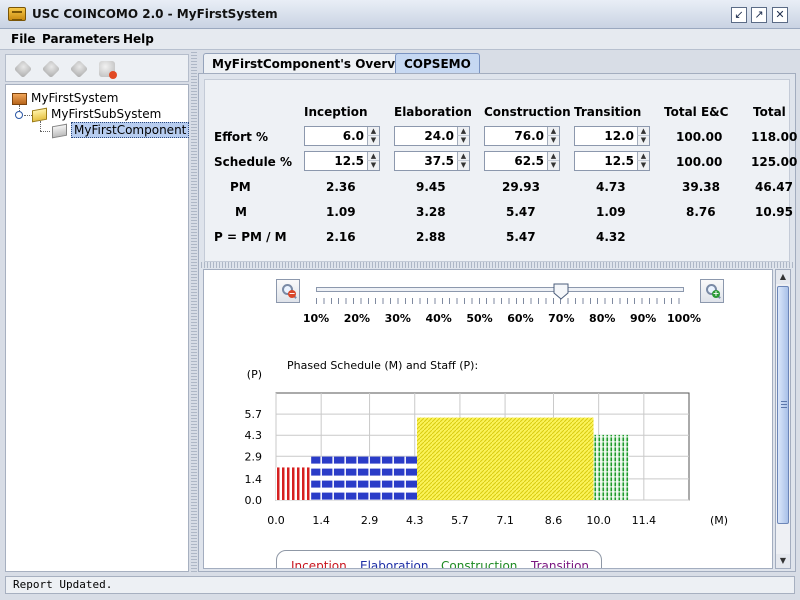 The height and width of the screenshot is (600, 800). What do you see at coordinates (121, 130) in the screenshot?
I see `tree-item-component: MyFirstComponent` at bounding box center [121, 130].